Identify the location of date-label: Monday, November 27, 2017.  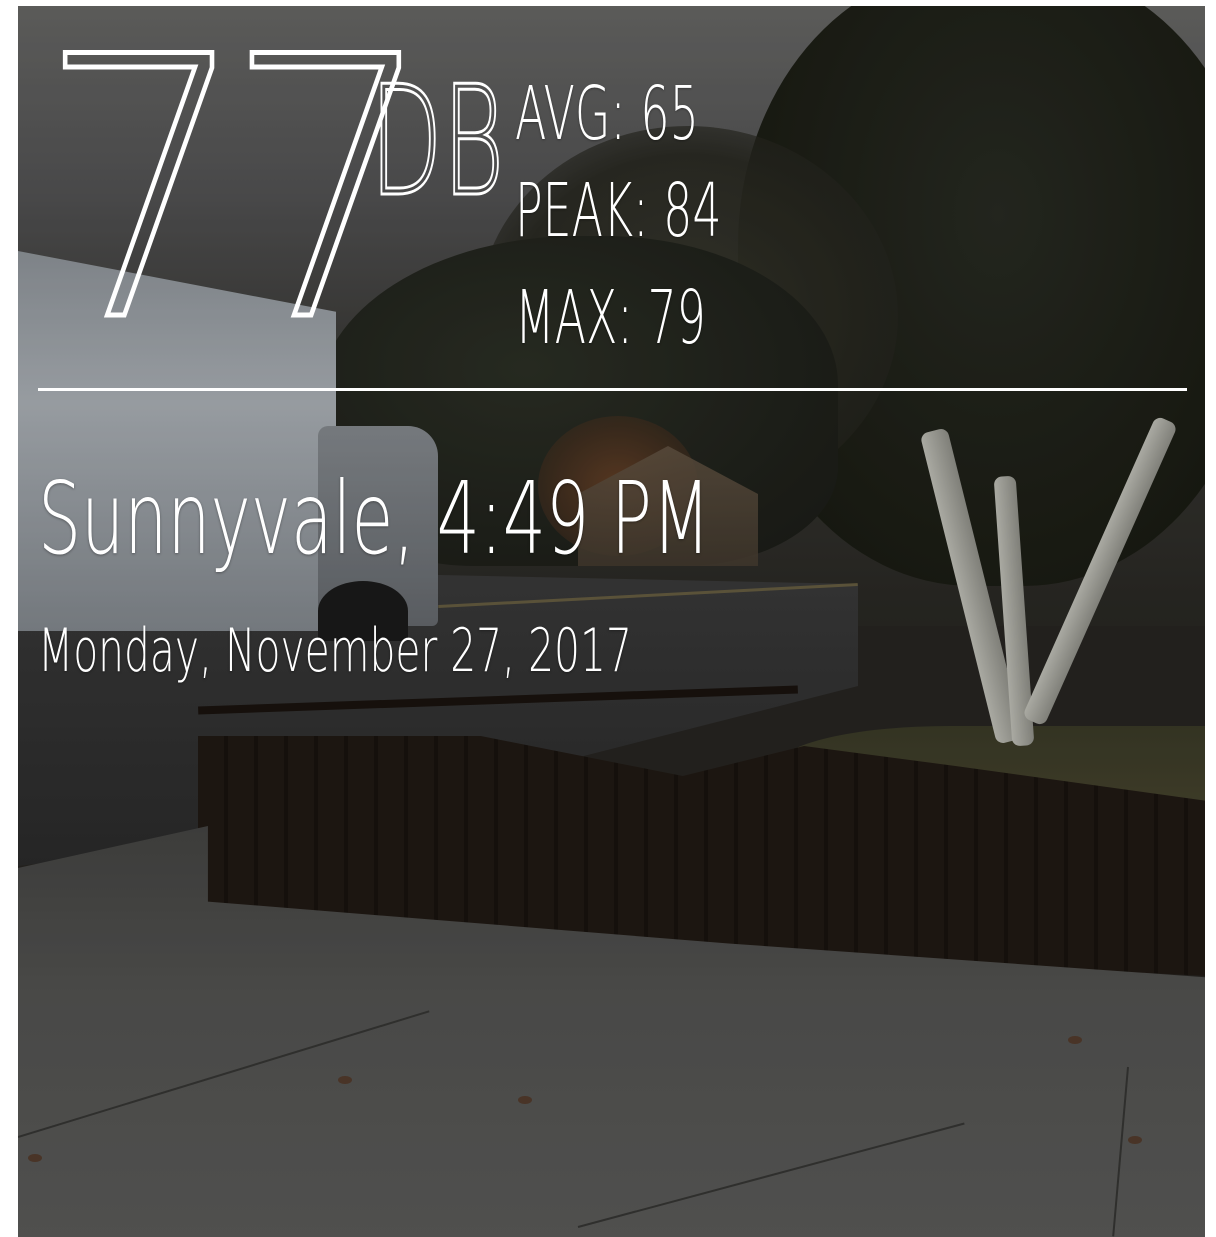
(335, 651).